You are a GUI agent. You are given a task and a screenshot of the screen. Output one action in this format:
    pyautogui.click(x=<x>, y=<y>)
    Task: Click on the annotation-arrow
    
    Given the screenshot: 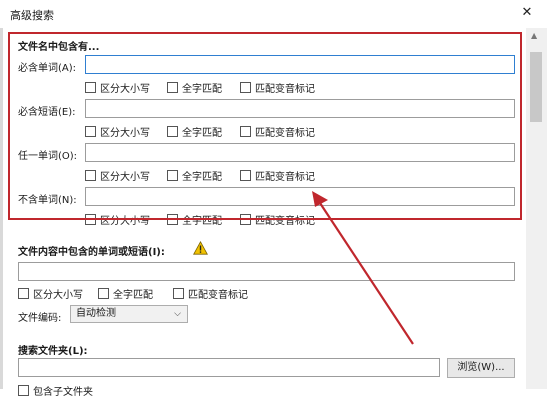 What is the action you would take?
    pyautogui.click(x=363, y=268)
    